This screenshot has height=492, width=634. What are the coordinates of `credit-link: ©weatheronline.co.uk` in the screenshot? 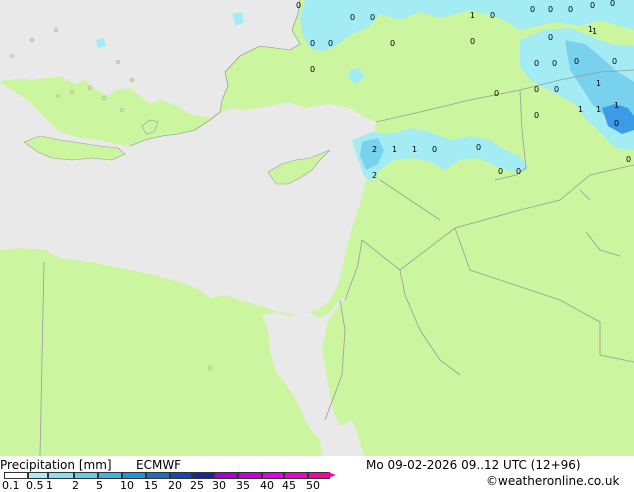 It's located at (552, 481).